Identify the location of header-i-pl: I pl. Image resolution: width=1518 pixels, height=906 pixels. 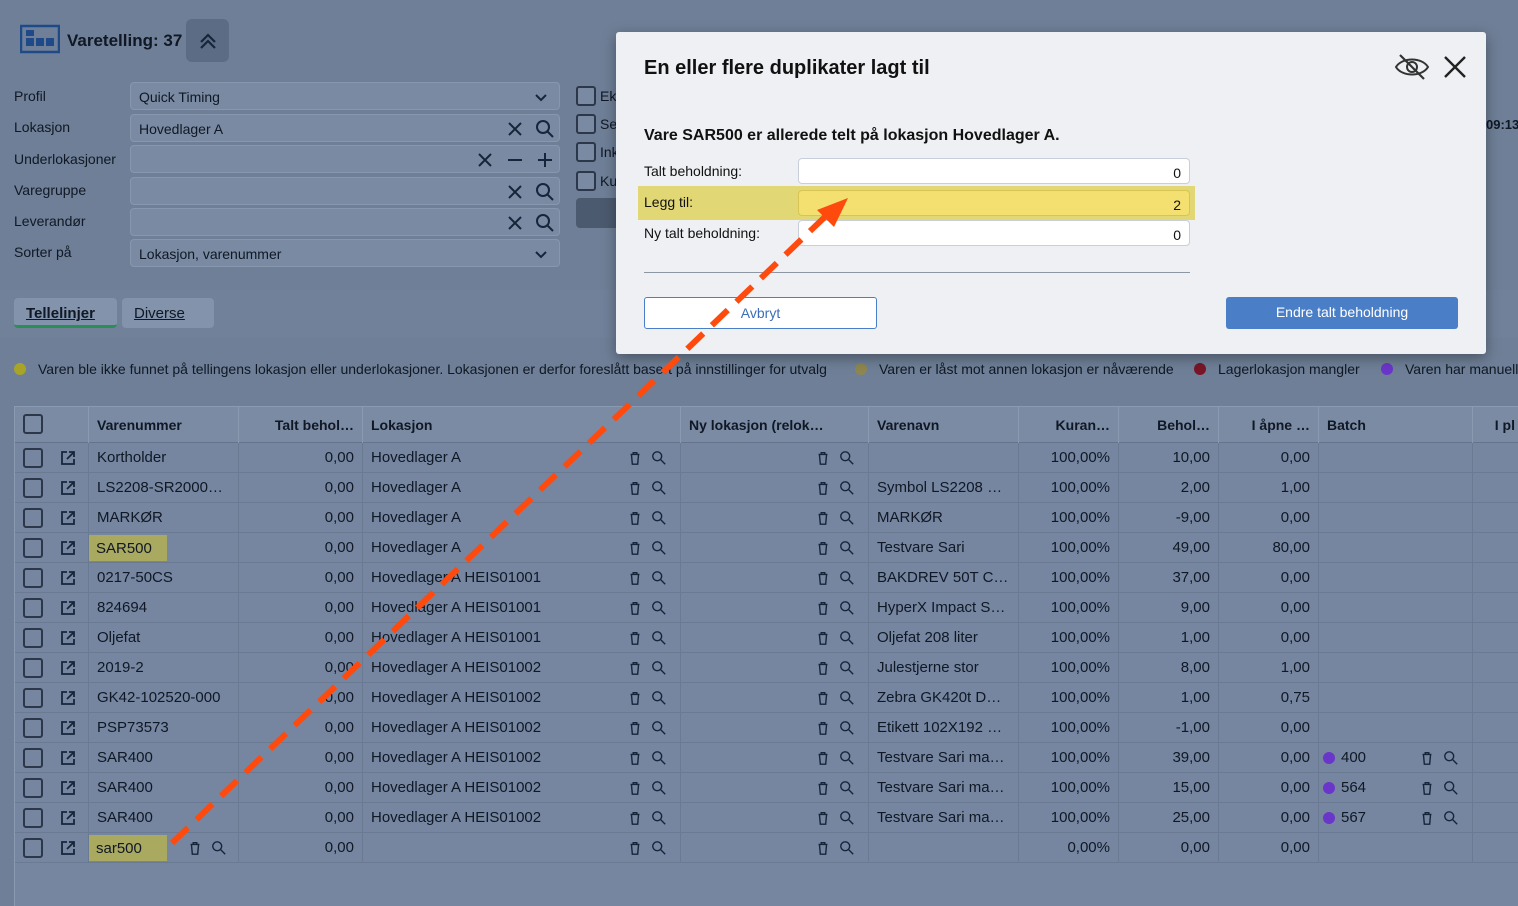
(1495, 425).